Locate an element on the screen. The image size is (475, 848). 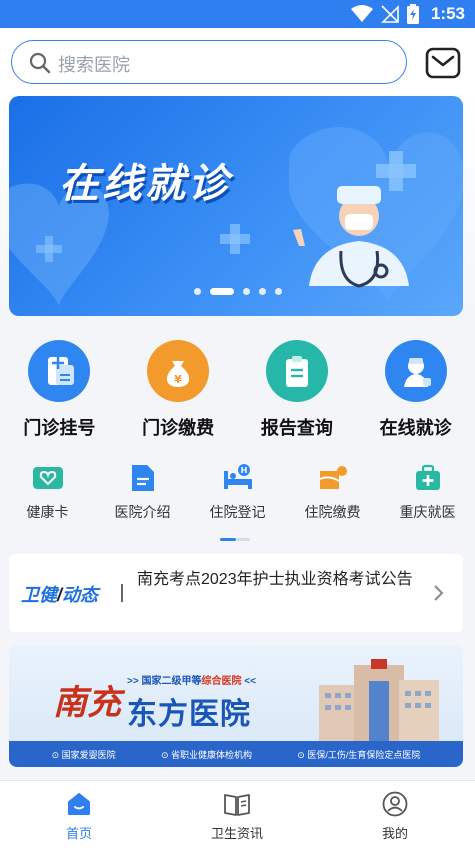
chevron-right-icon is located at coordinates (439, 593).